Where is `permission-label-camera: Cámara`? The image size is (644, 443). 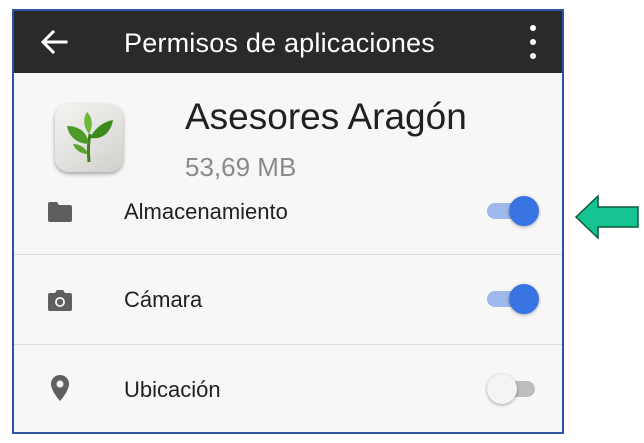
permission-label-camera: Cámara is located at coordinates (163, 299).